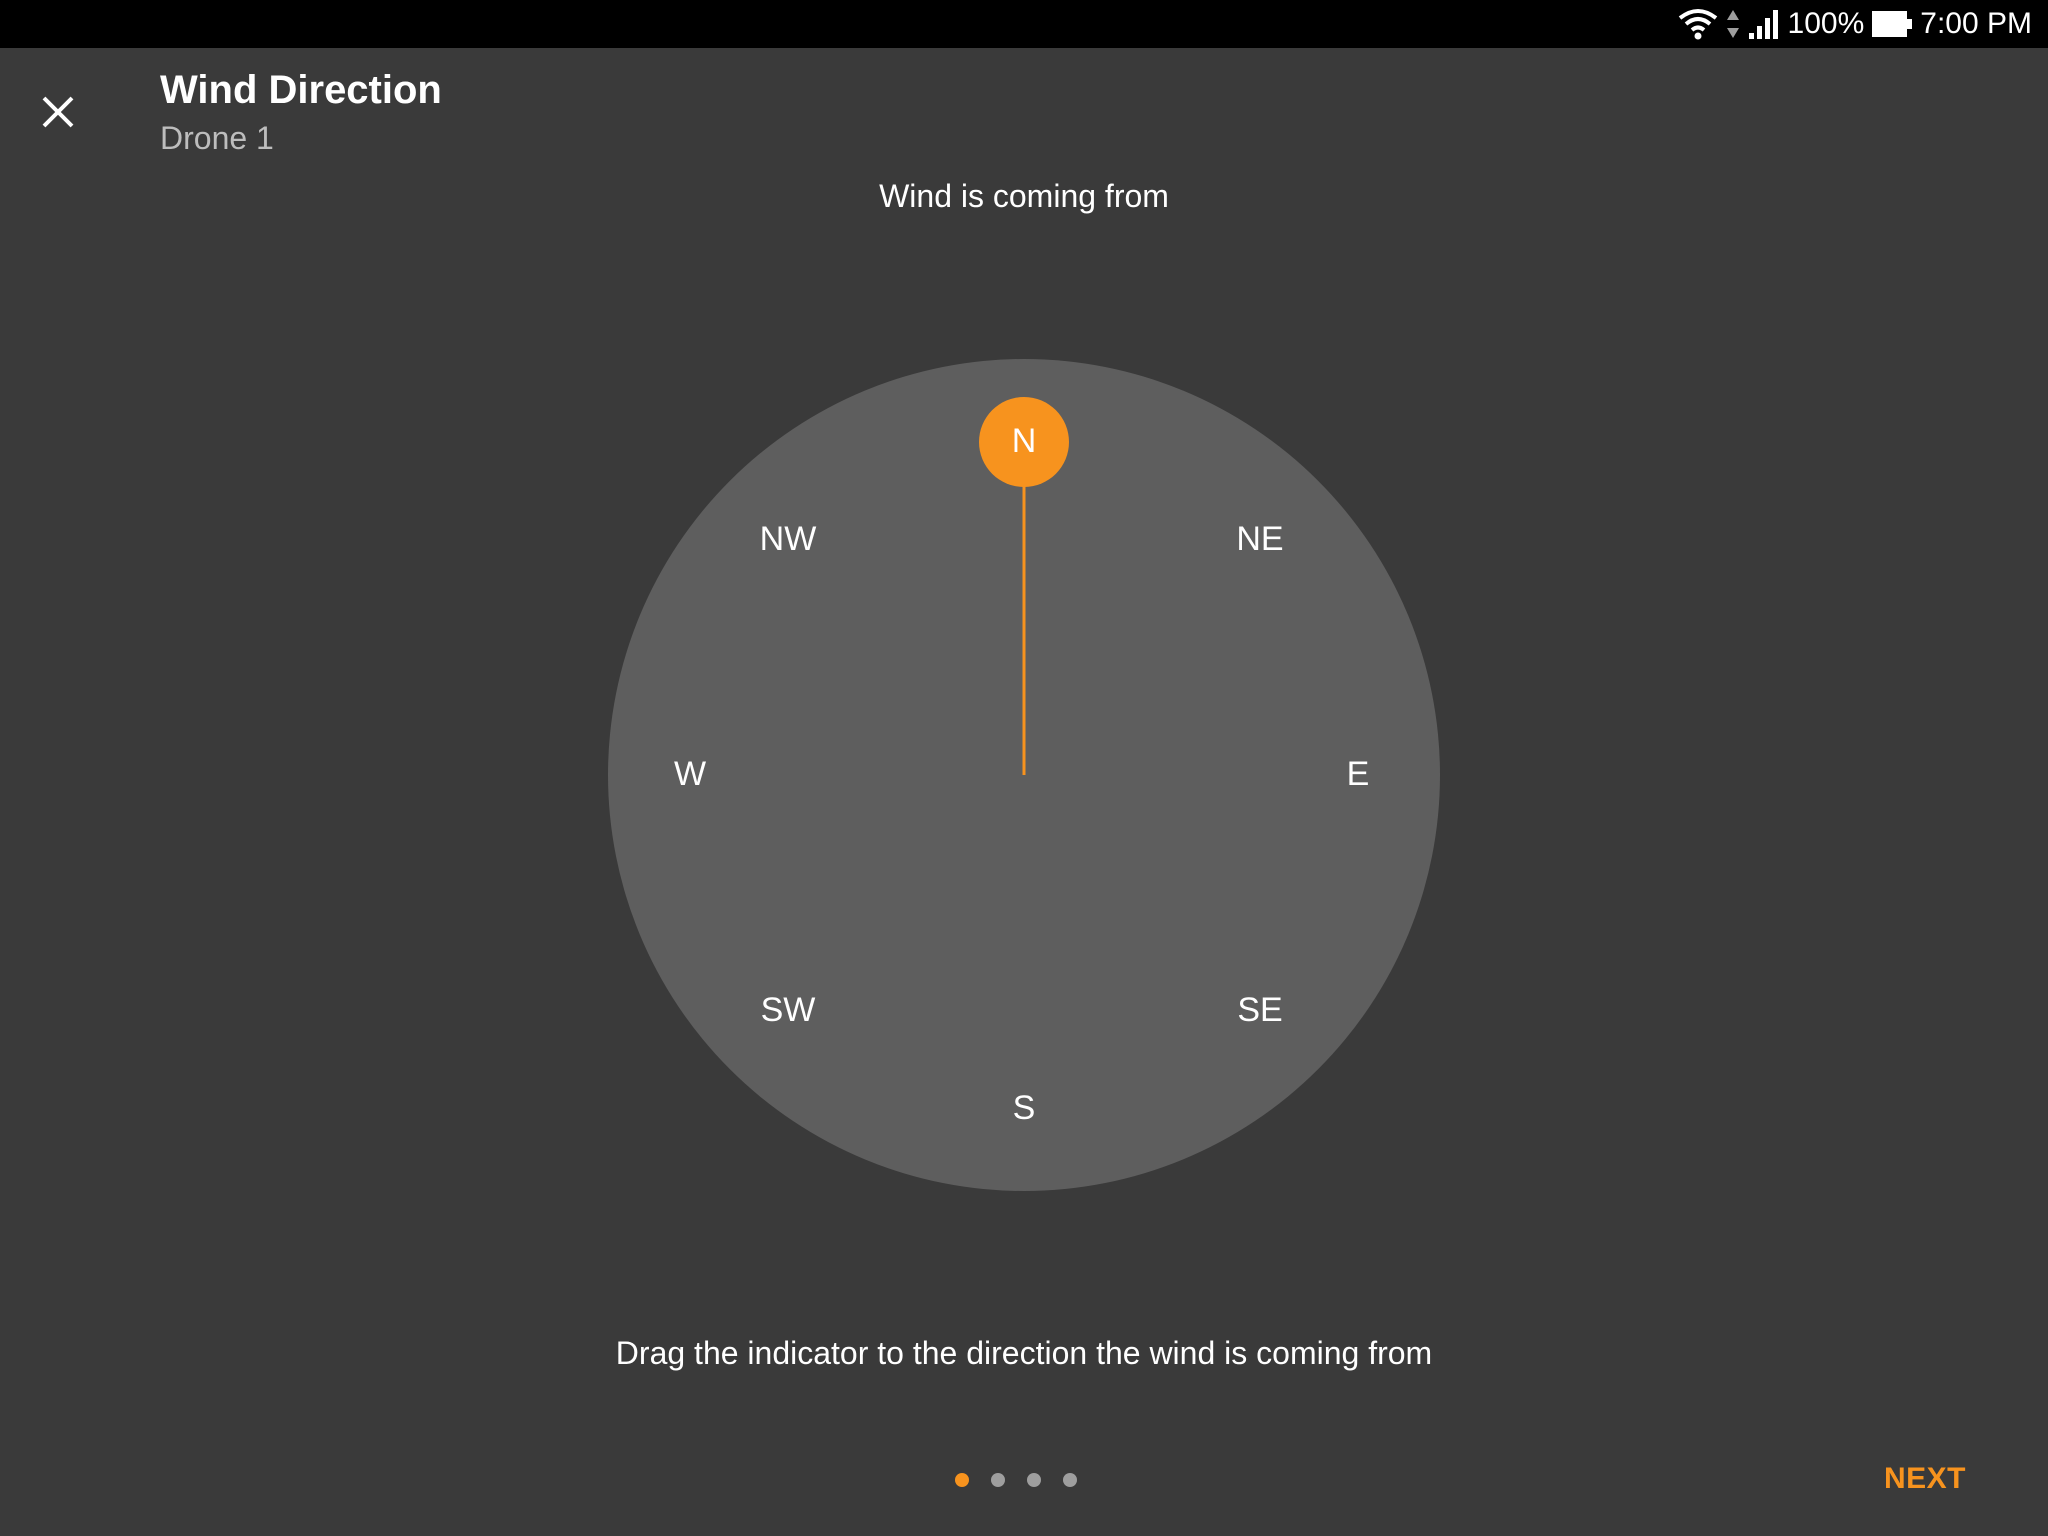 The width and height of the screenshot is (2048, 1536). What do you see at coordinates (1016, 1480) in the screenshot?
I see `page-indicator` at bounding box center [1016, 1480].